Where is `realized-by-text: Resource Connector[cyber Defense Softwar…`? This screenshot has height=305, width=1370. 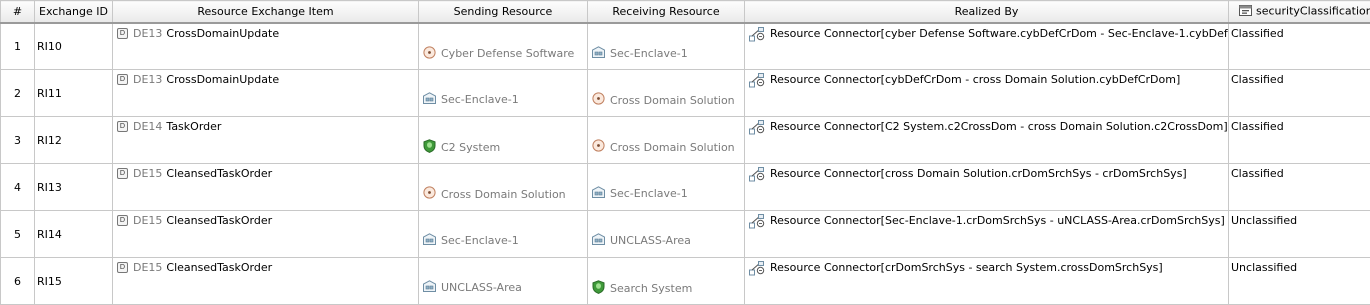
realized-by-text: Resource Connector[cyber Defense Softwar… is located at coordinates (999, 33).